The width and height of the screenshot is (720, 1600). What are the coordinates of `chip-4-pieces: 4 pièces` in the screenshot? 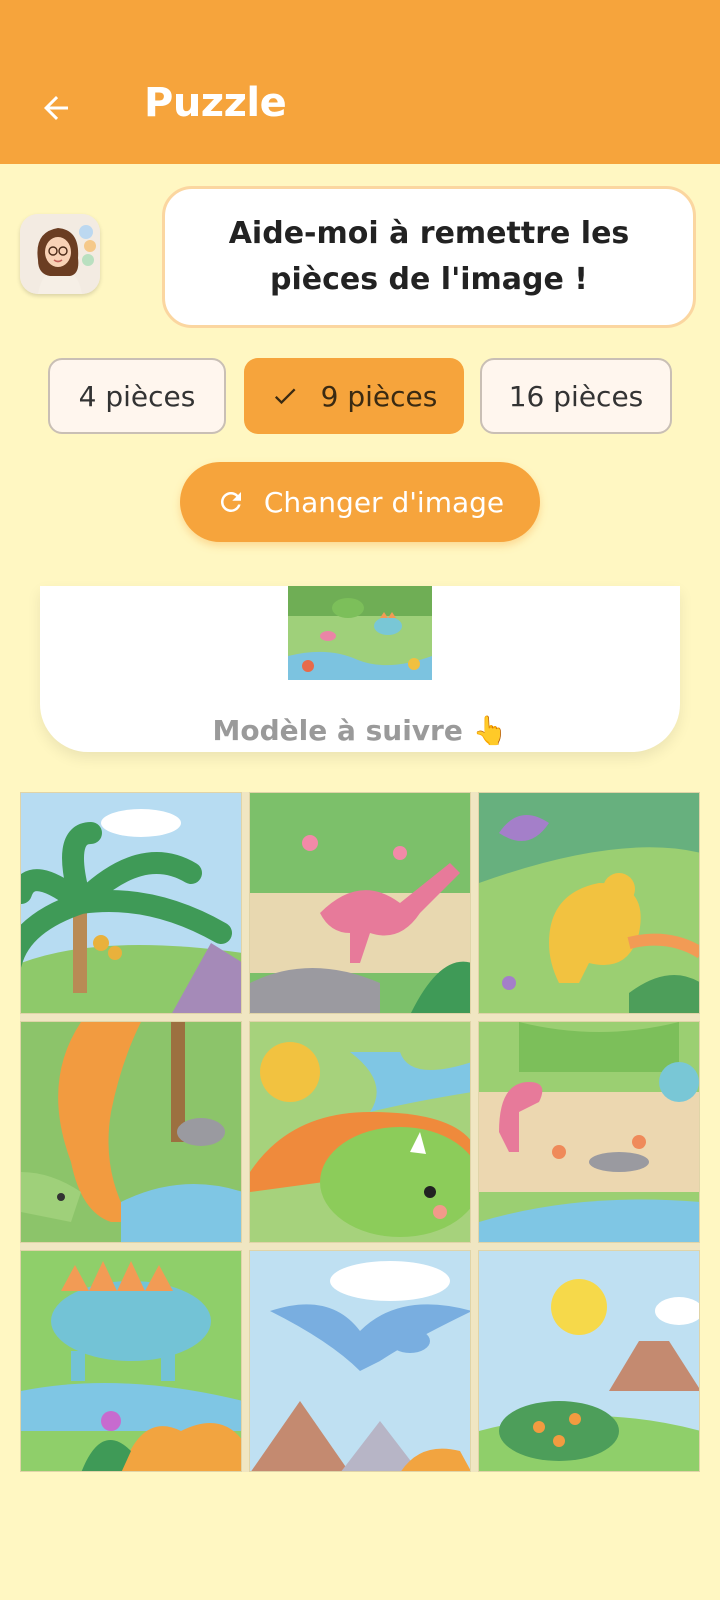 It's located at (137, 396).